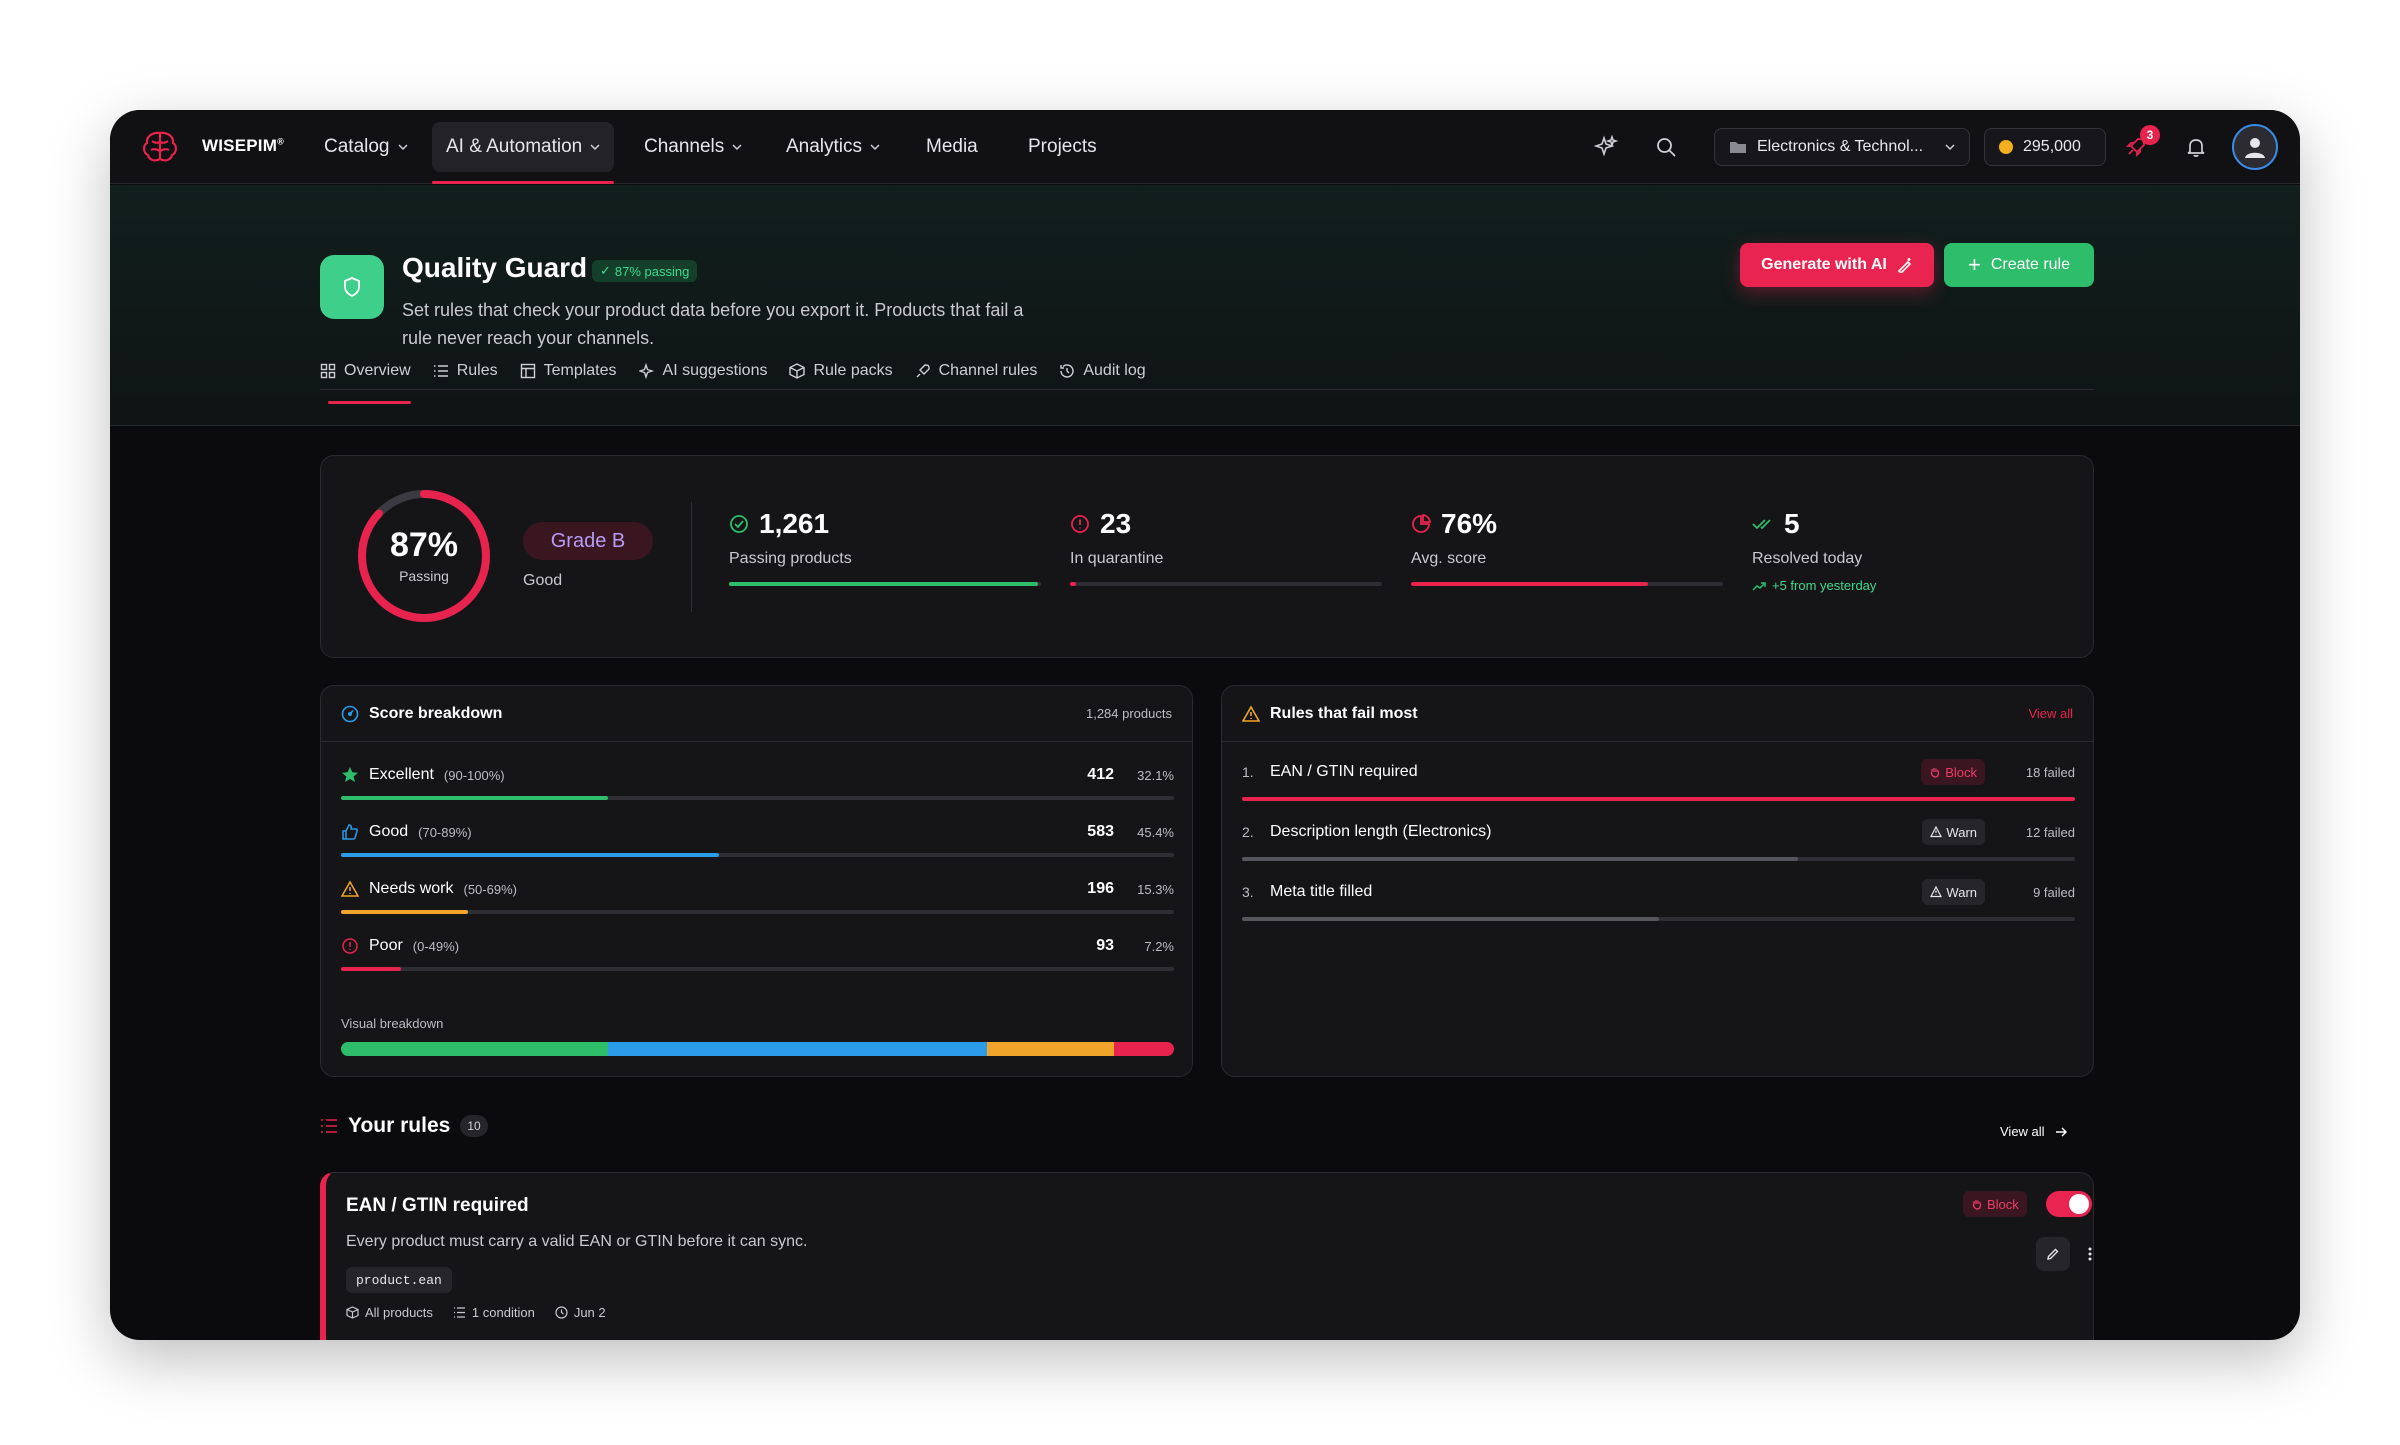 The width and height of the screenshot is (2400, 1445). Describe the element at coordinates (465, 371) in the screenshot. I see `tab-rules: Rules` at that location.